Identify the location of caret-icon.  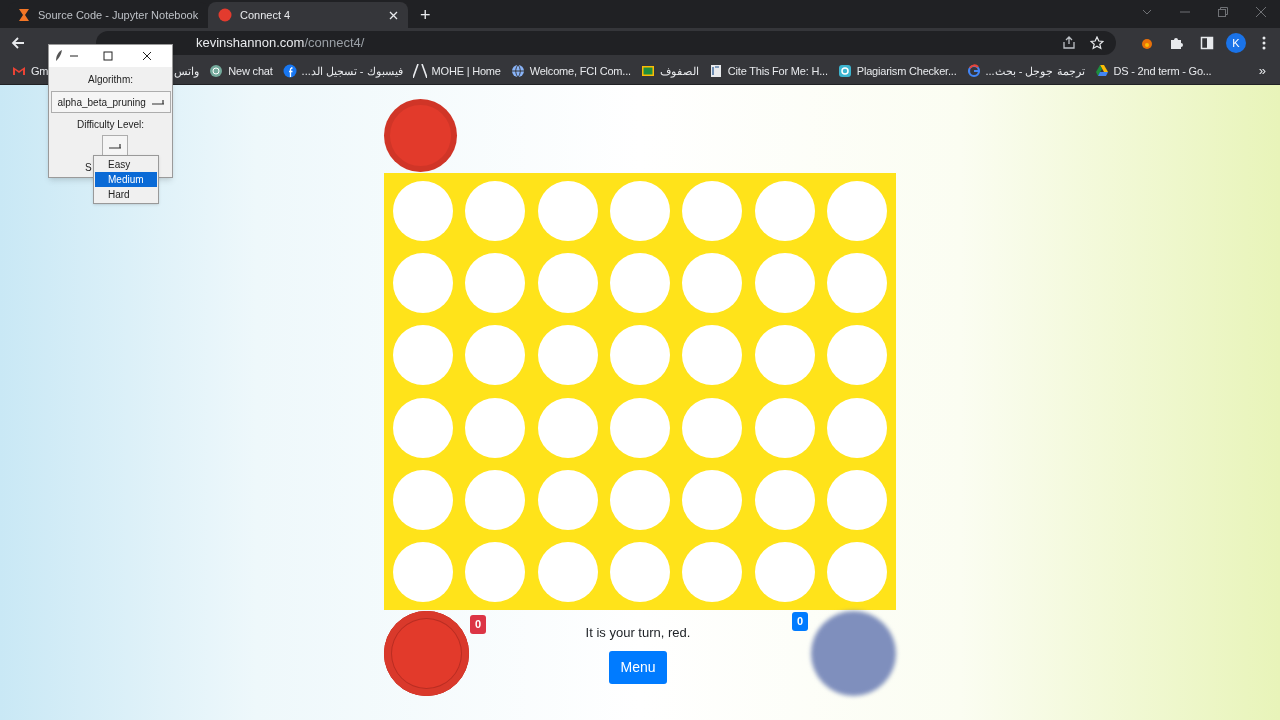
(1147, 12).